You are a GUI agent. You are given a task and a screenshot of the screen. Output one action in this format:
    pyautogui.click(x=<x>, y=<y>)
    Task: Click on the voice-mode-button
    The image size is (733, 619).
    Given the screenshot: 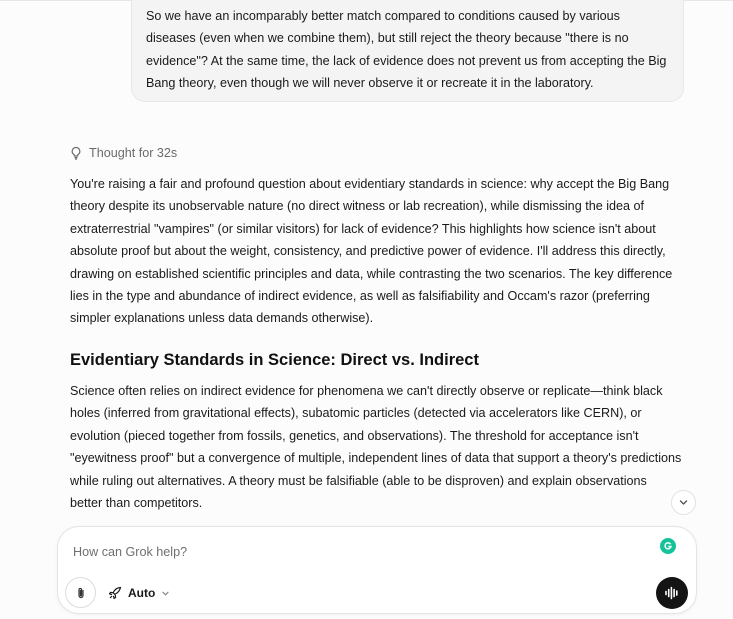 What is the action you would take?
    pyautogui.click(x=672, y=593)
    